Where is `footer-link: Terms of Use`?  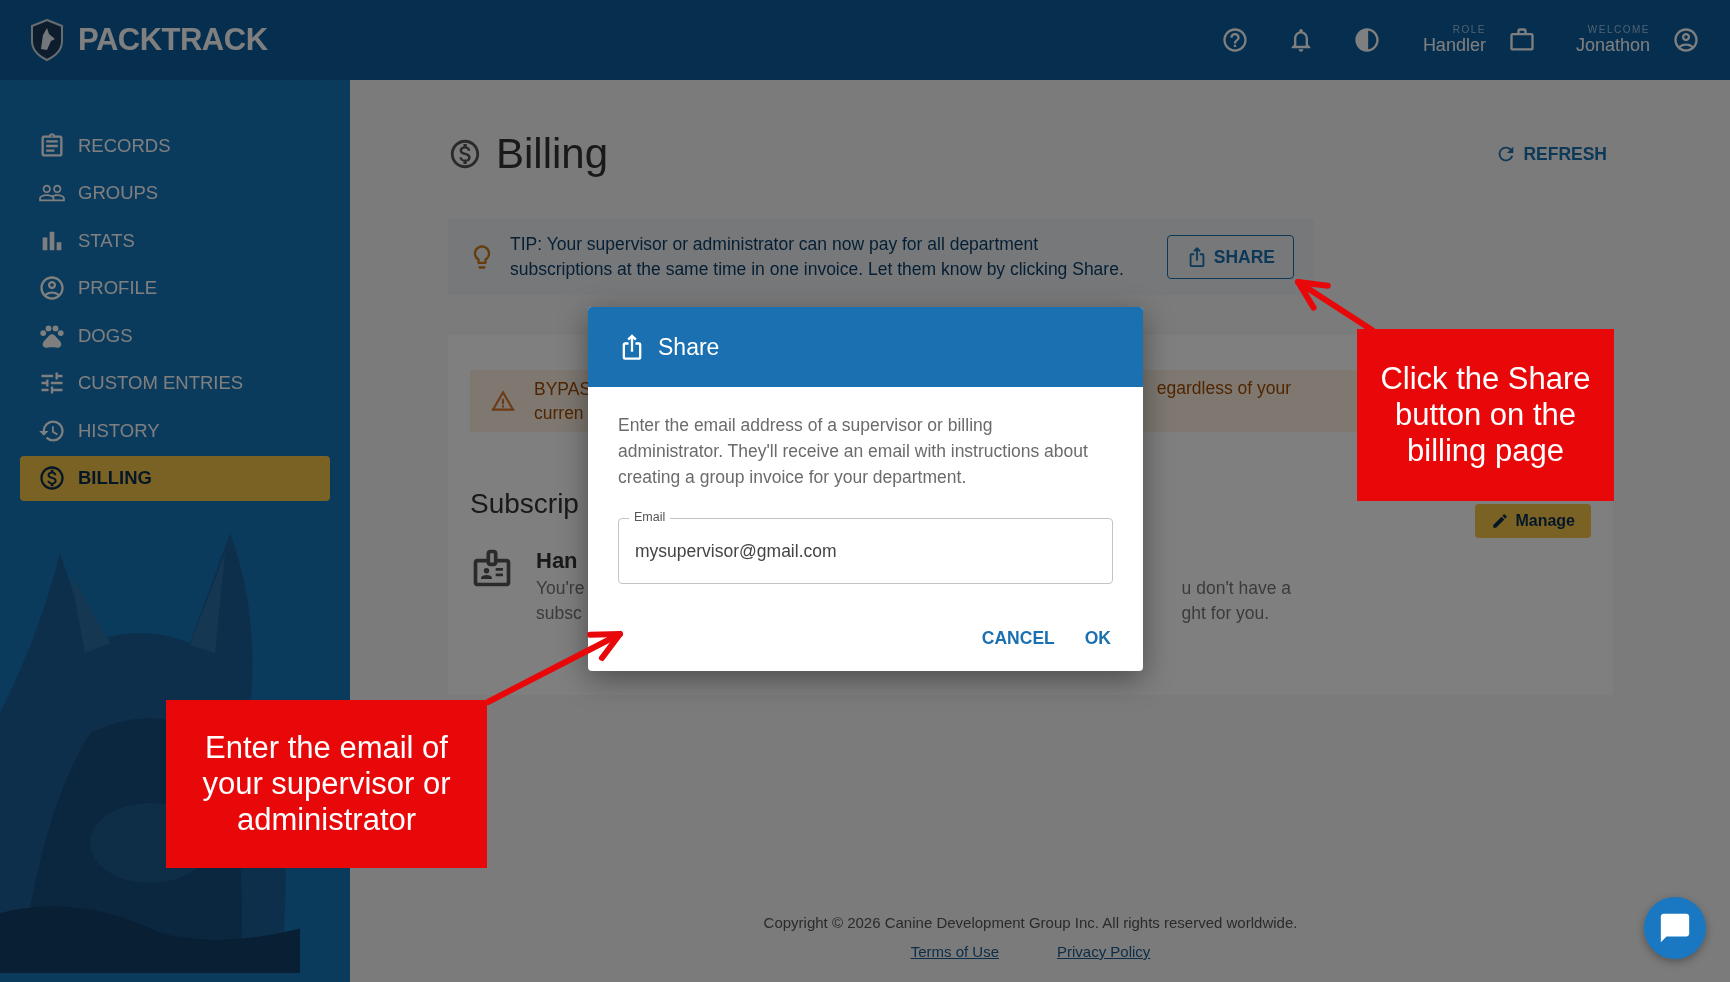
footer-link: Terms of Use is located at coordinates (954, 951).